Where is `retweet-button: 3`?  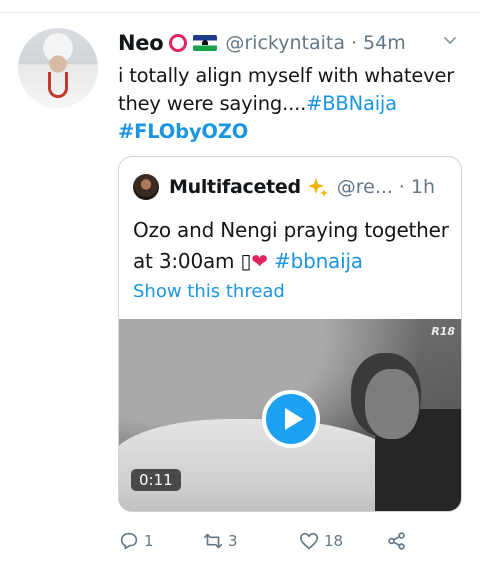
retweet-button: 3 is located at coordinates (220, 541).